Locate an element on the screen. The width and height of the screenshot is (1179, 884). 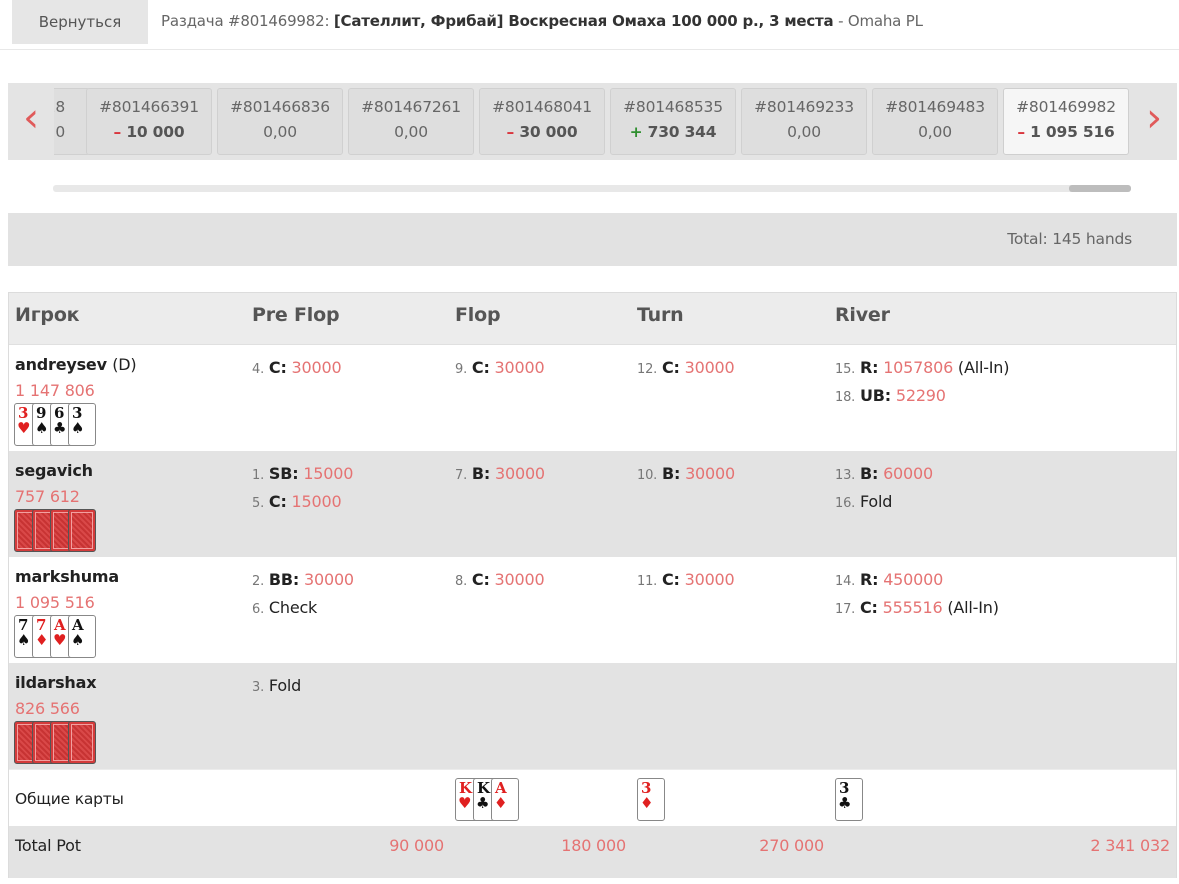
action-note: Check is located at coordinates (293, 607).